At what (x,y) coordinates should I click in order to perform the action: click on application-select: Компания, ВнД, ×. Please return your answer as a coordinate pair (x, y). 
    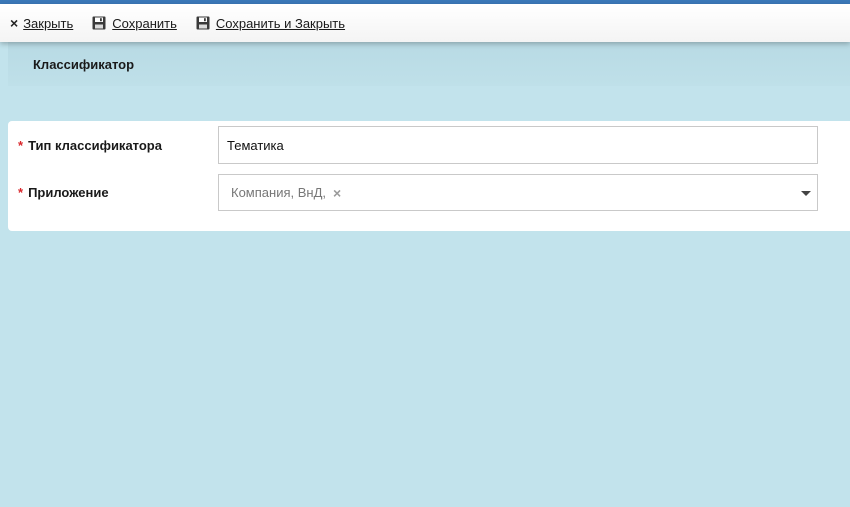
    Looking at the image, I should click on (518, 192).